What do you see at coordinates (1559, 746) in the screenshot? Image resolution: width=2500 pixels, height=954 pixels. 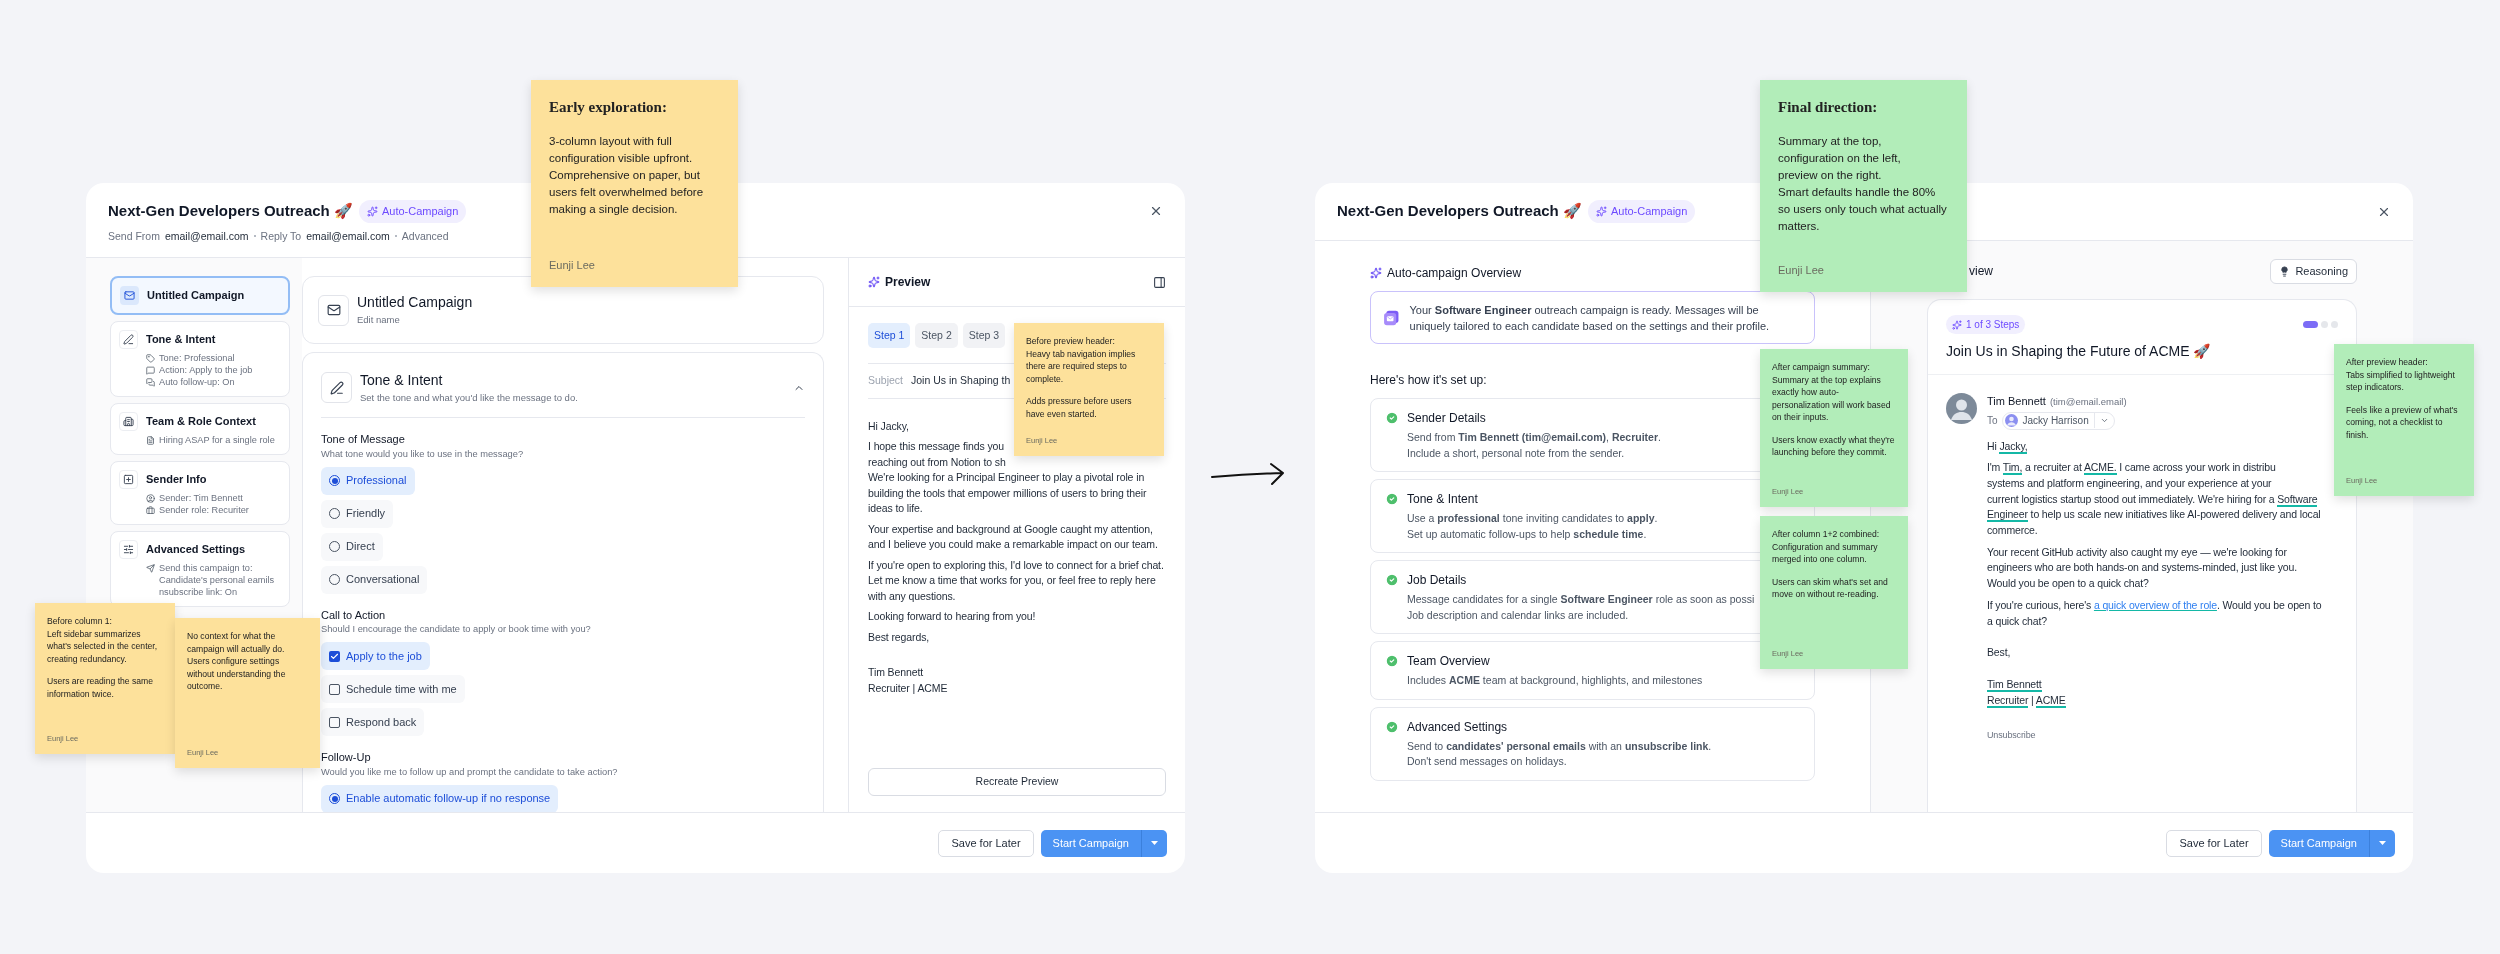 I see `setup-item-text: Send to candidates' personal emails with an unsubscribe link.` at bounding box center [1559, 746].